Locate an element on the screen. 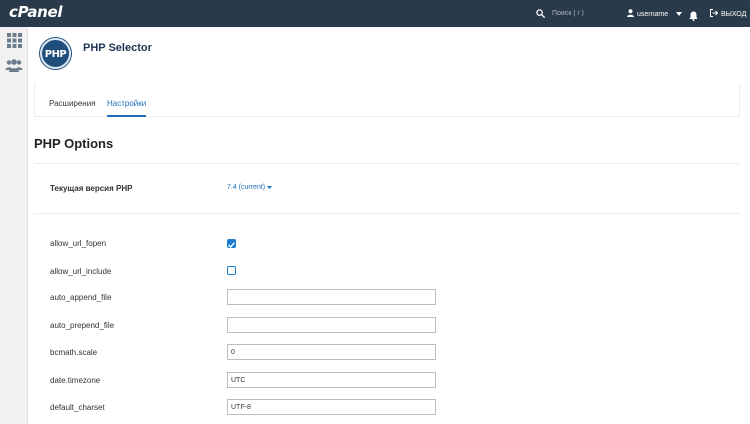 The image size is (750, 424). php-logo-text: PHP is located at coordinates (55, 54).